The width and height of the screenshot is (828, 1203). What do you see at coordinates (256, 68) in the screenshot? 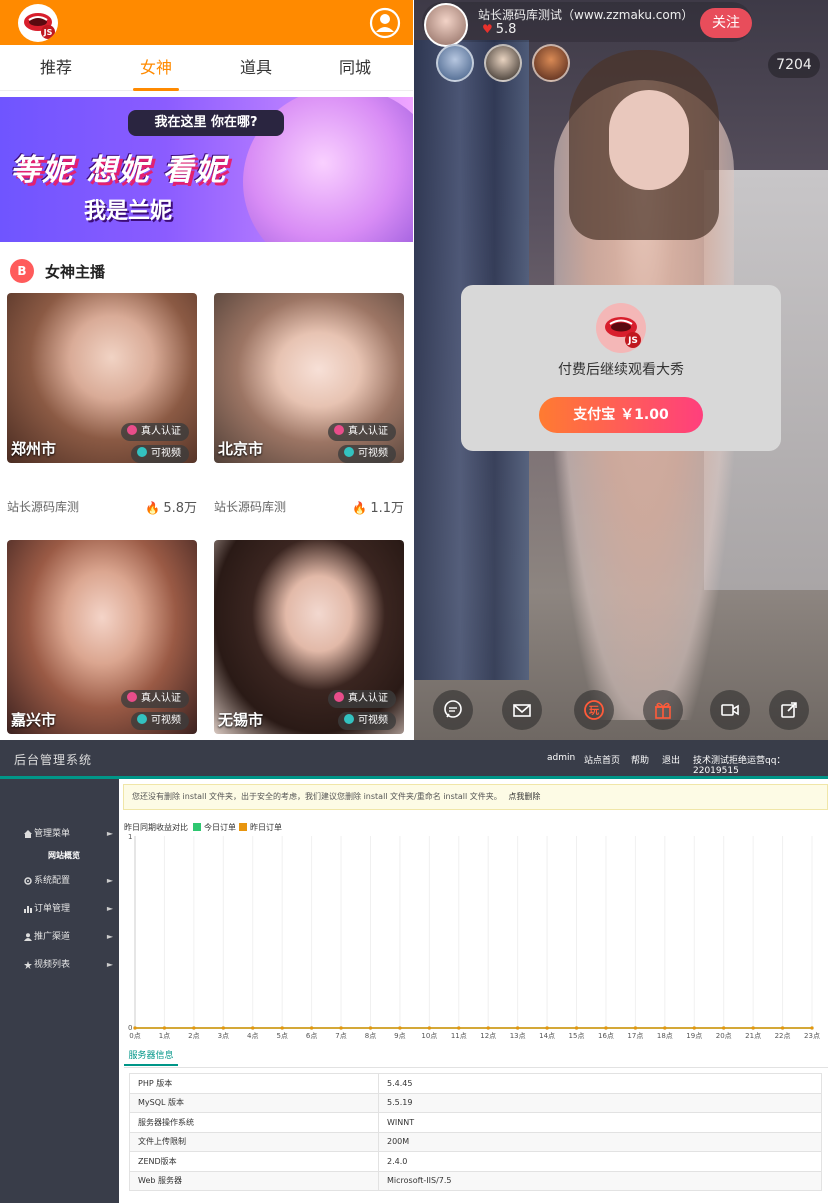
I see `tab-props: 道具` at bounding box center [256, 68].